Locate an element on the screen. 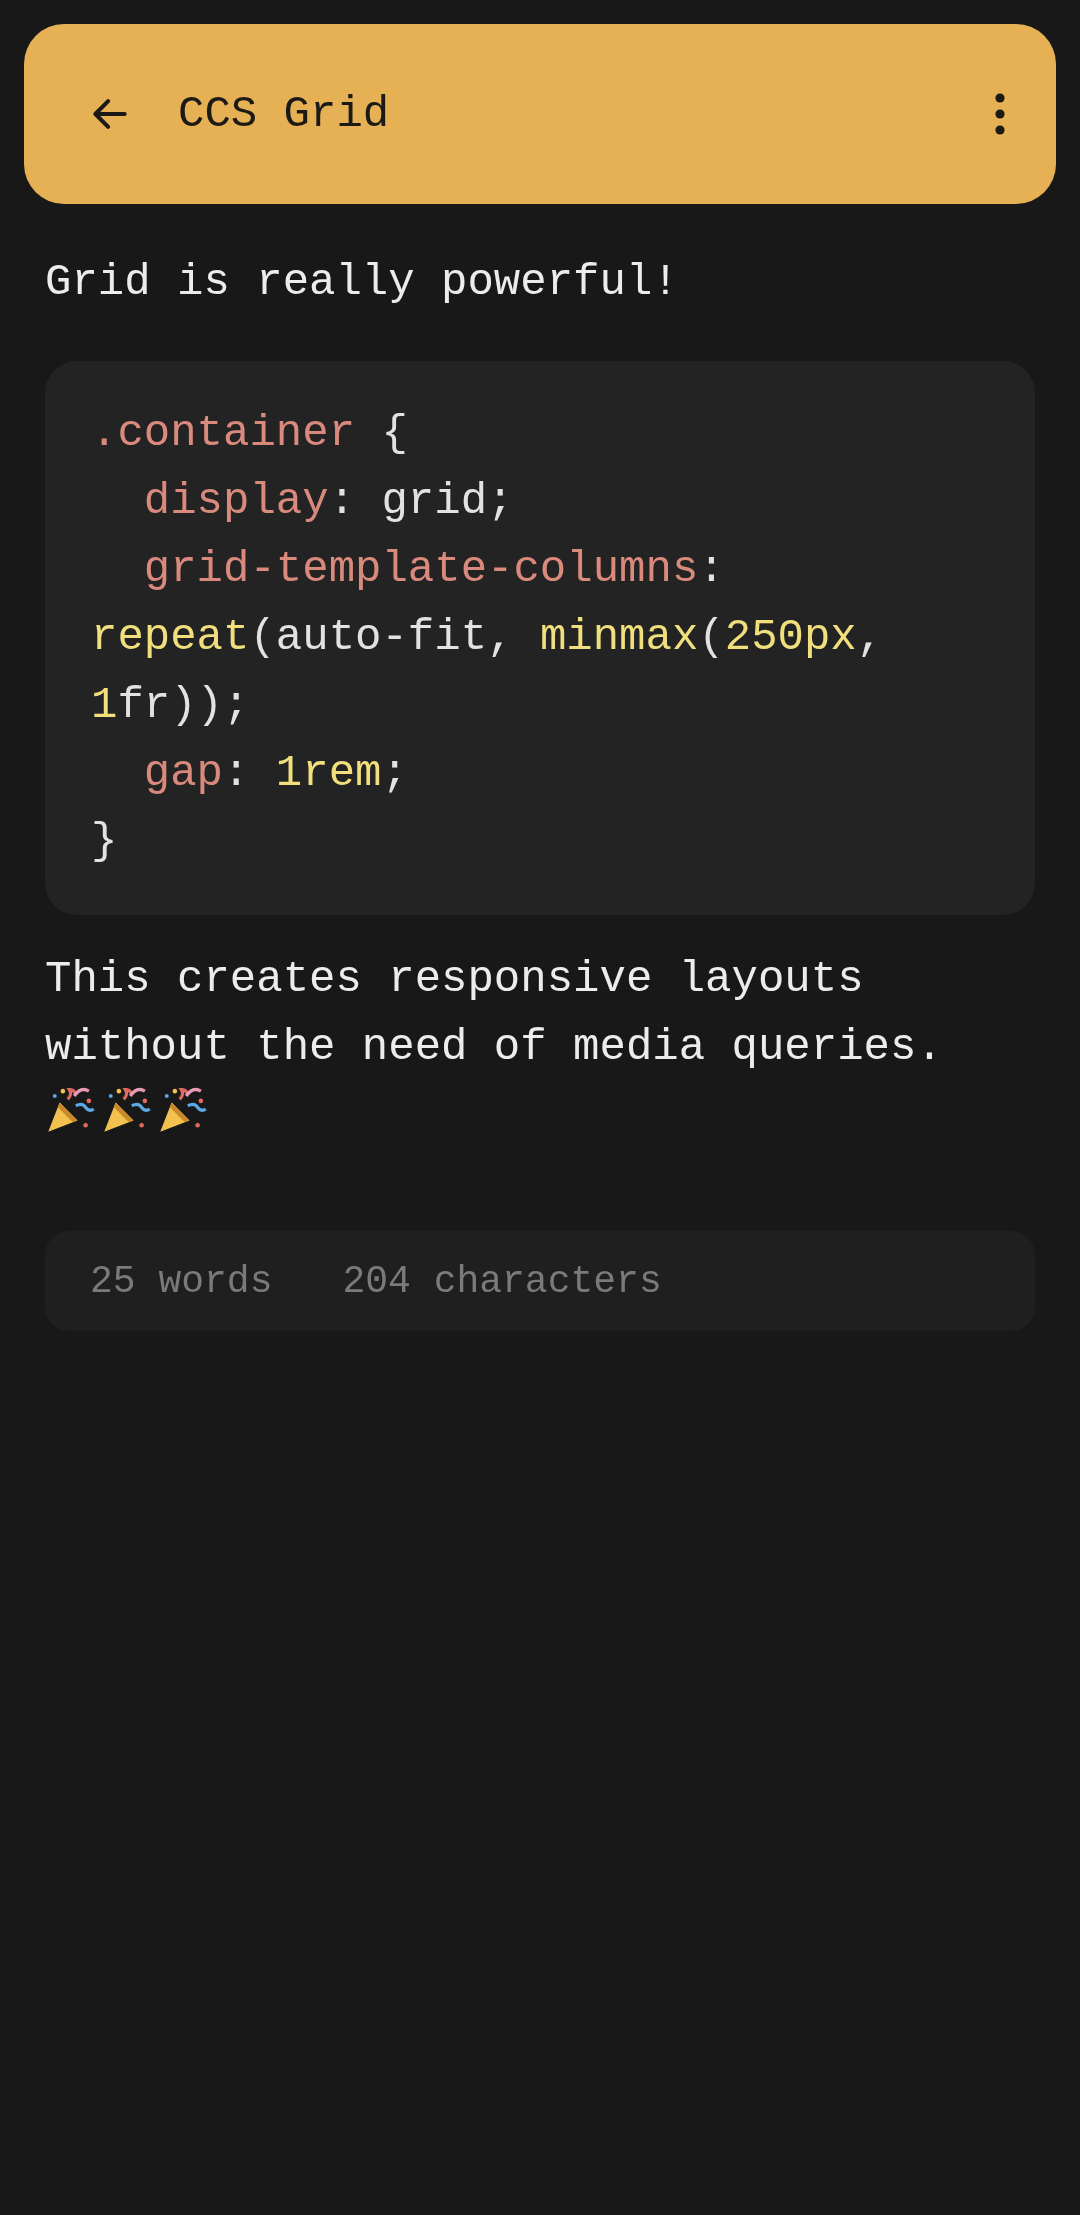 This screenshot has width=1080, height=2215. character-count: 204 characters is located at coordinates (502, 1281).